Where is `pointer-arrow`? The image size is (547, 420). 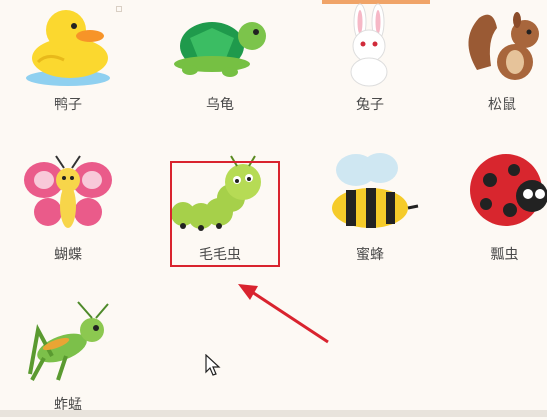
pointer-arrow is located at coordinates (283, 314).